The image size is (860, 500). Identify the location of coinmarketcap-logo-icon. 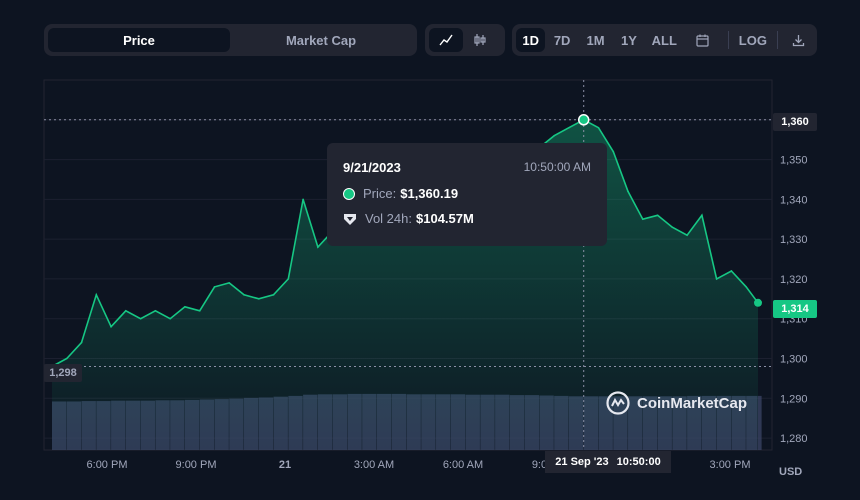
(618, 403).